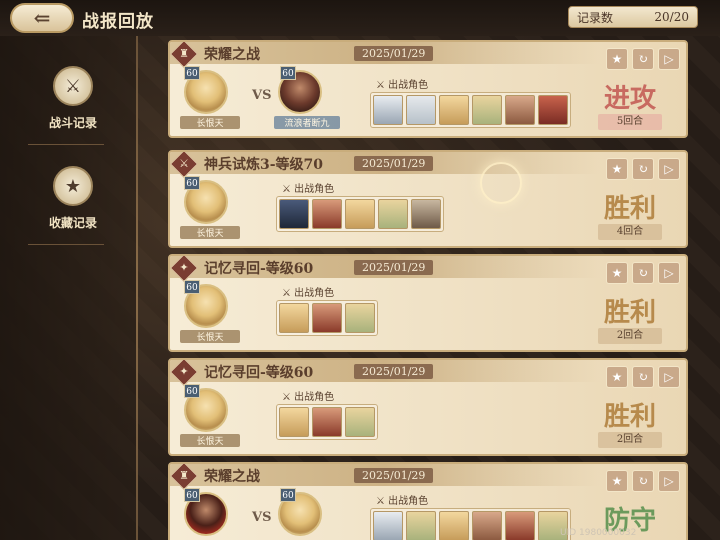 The height and width of the screenshot is (540, 720). Describe the element at coordinates (360, 18) in the screenshot. I see `top-bar: ⇐ 战报回放 记录数 20/20` at that location.